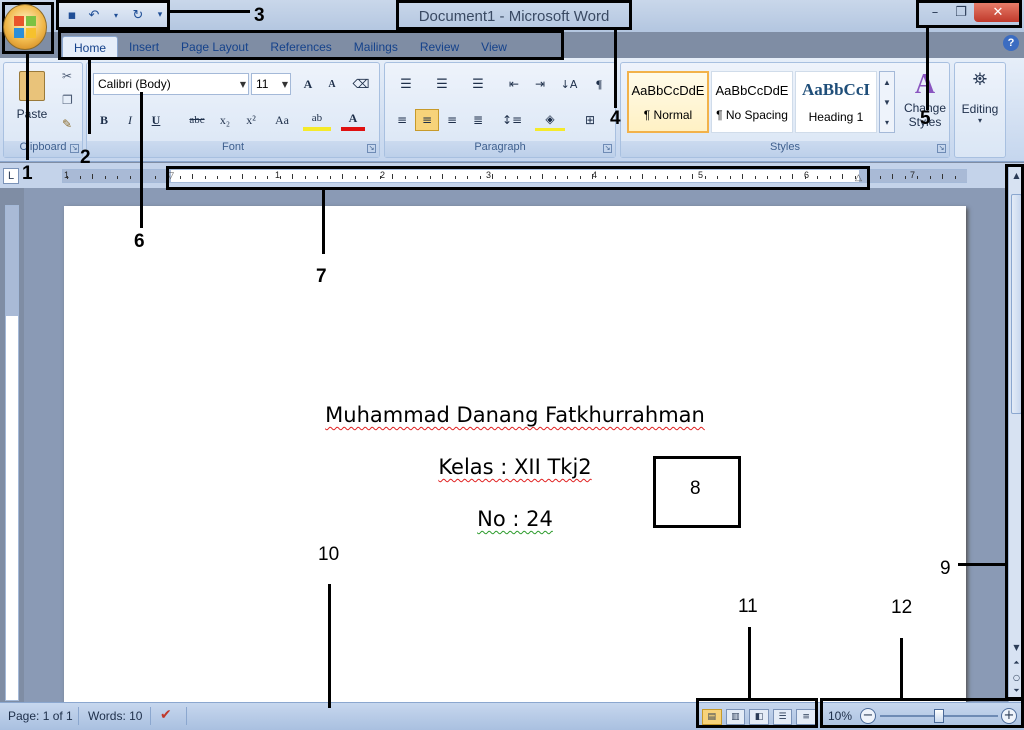 The image size is (1024, 730). Describe the element at coordinates (427, 120) in the screenshot. I see `align-center-icon: ≡` at that location.